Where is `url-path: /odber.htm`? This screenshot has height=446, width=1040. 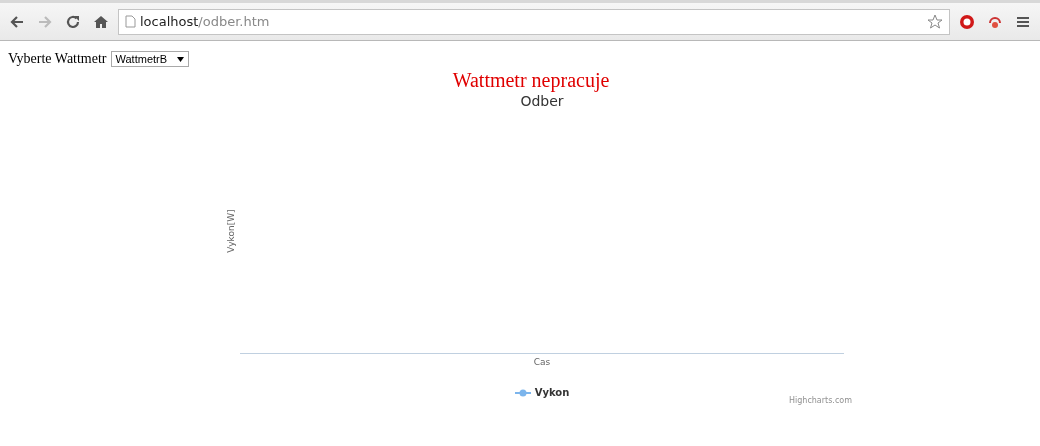 url-path: /odber.htm is located at coordinates (234, 21).